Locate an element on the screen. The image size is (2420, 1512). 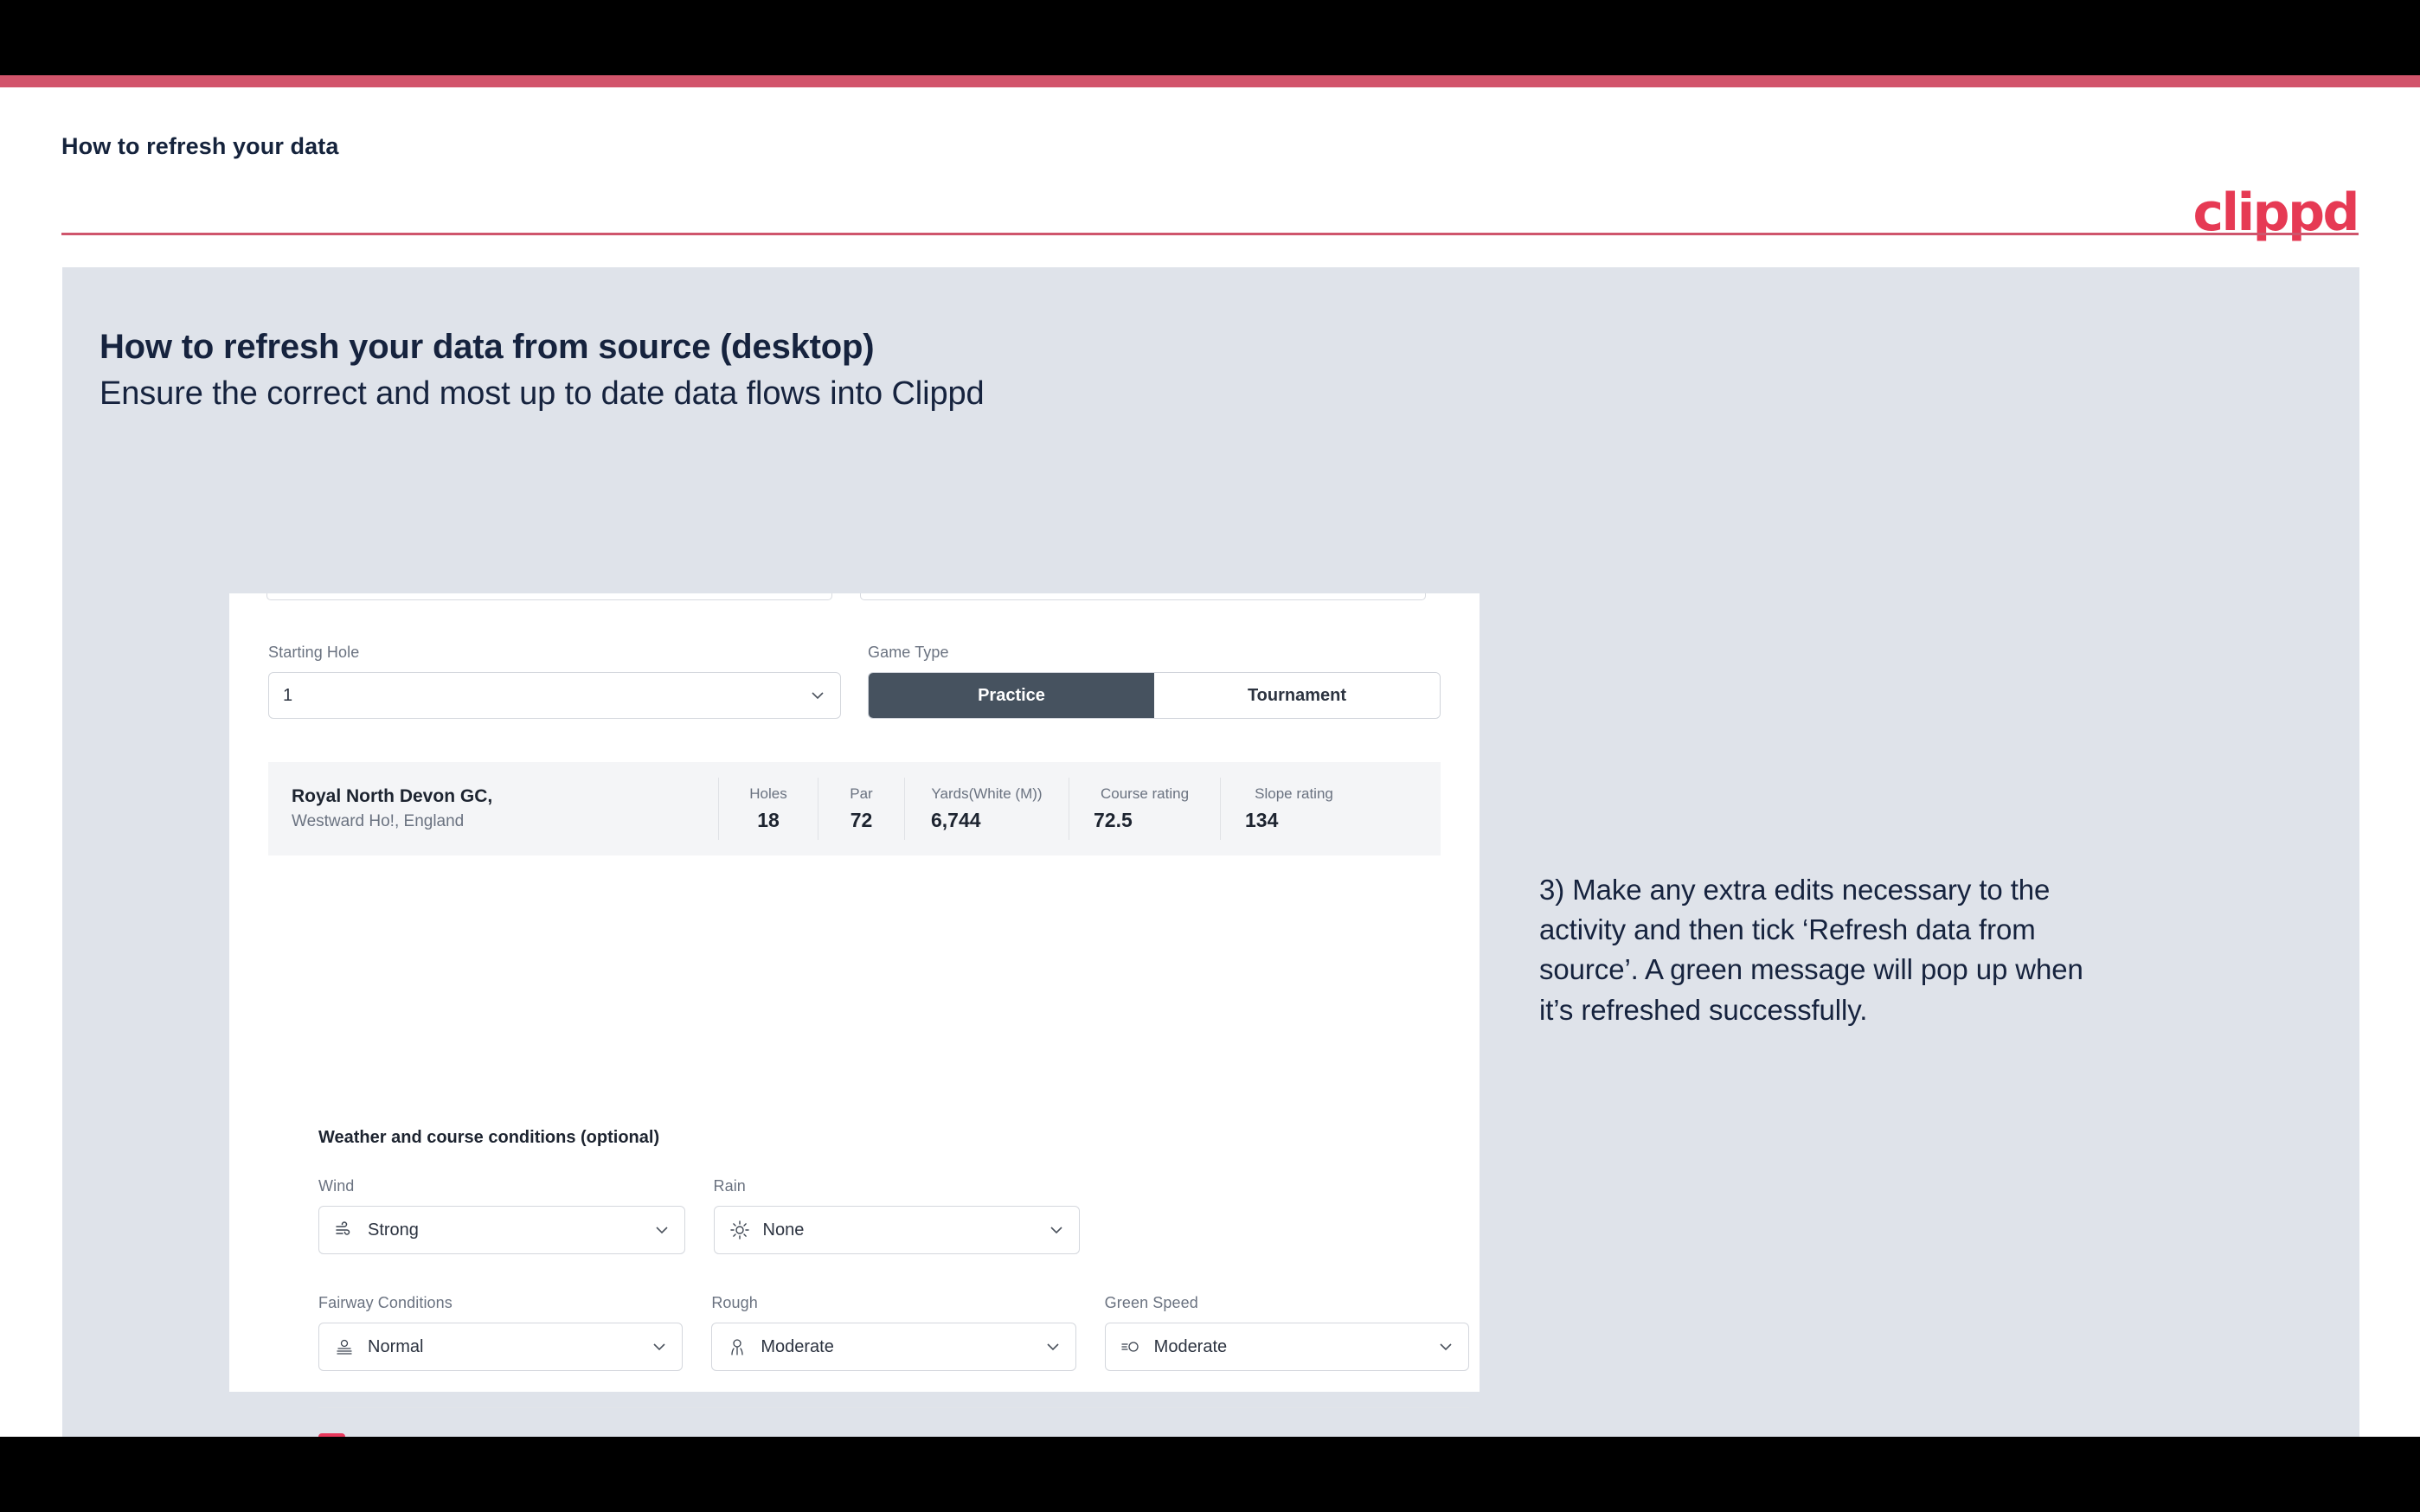
cut-off-field-right is located at coordinates (1143, 596).